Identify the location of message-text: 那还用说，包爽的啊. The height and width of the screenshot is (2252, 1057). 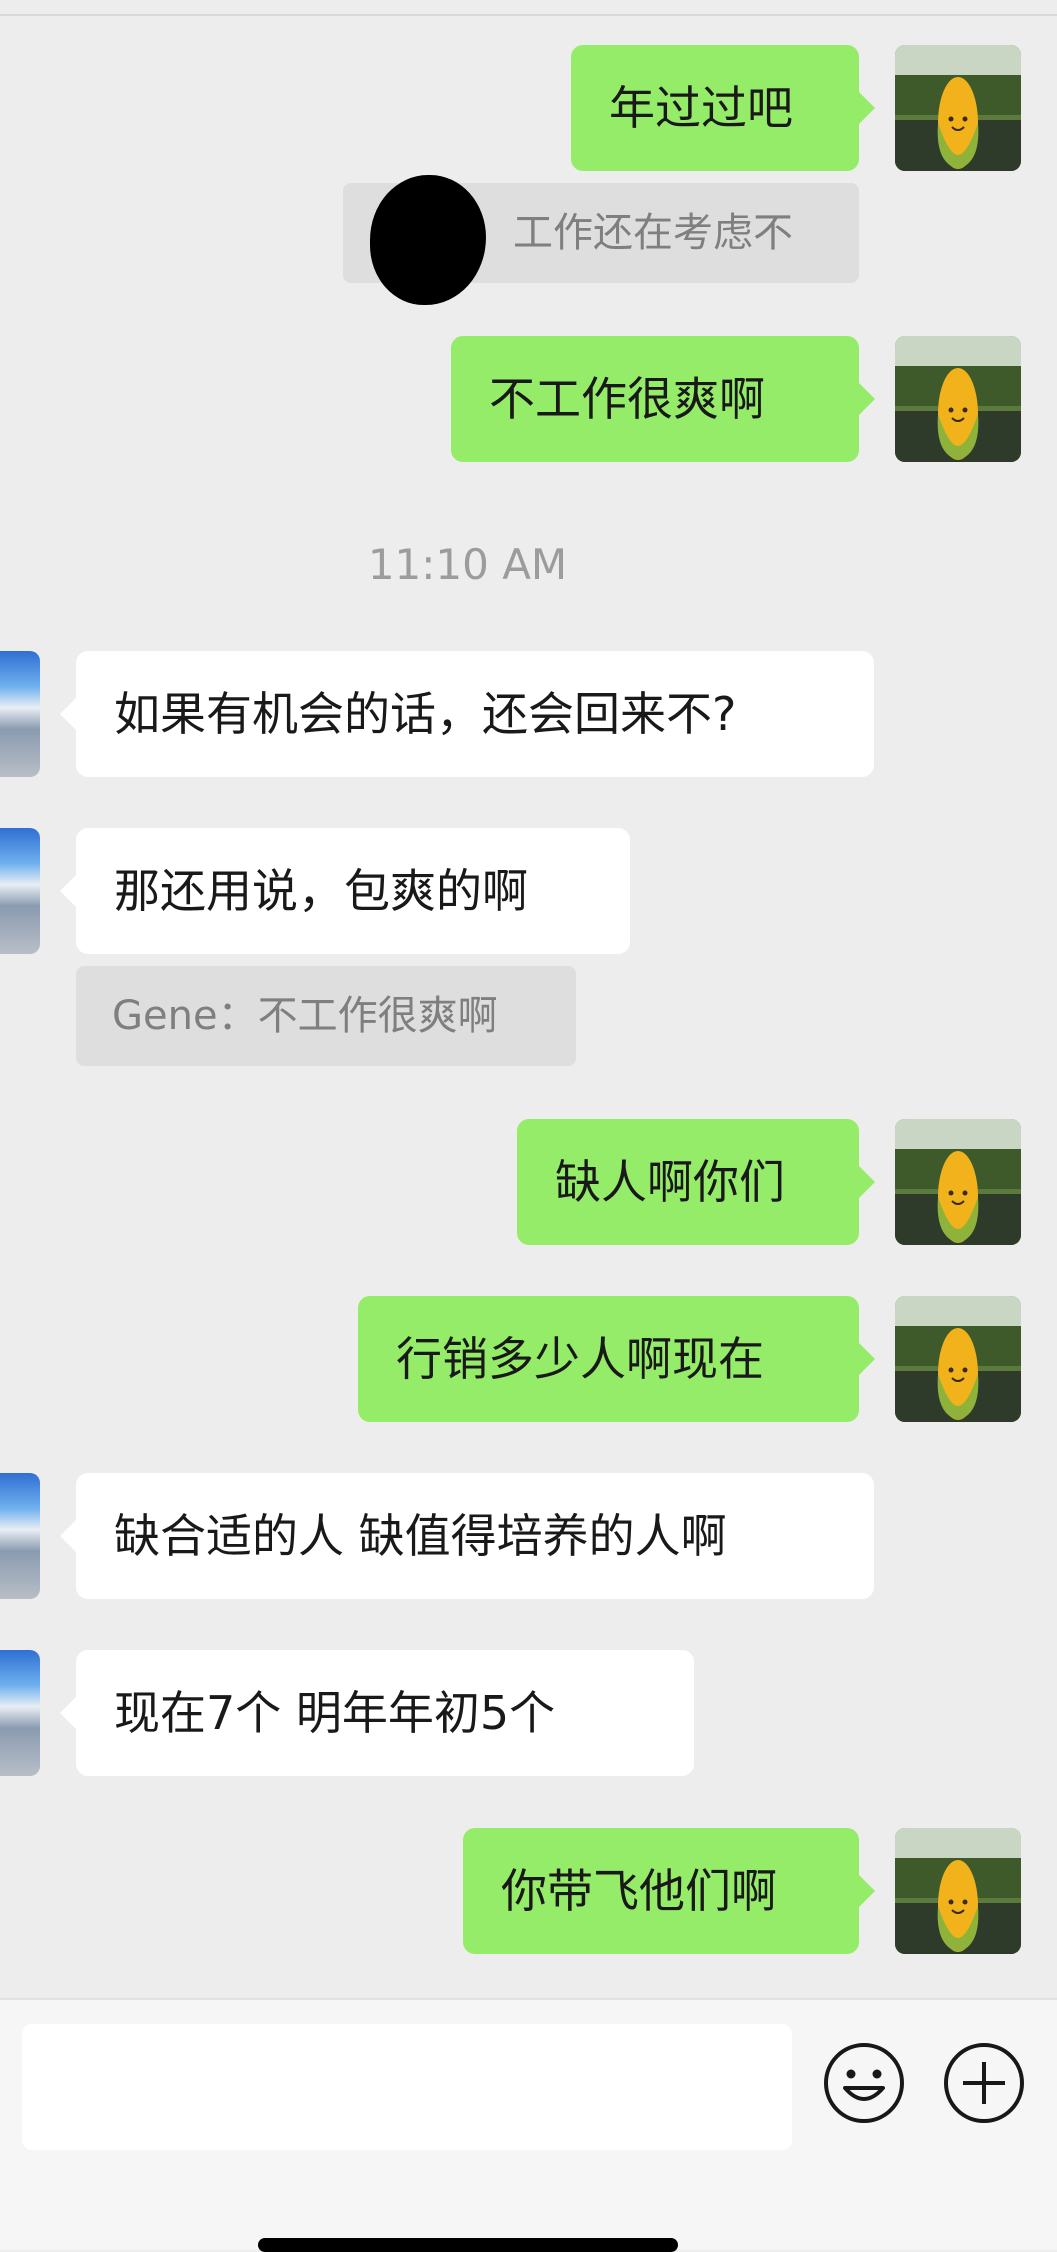
(321, 891).